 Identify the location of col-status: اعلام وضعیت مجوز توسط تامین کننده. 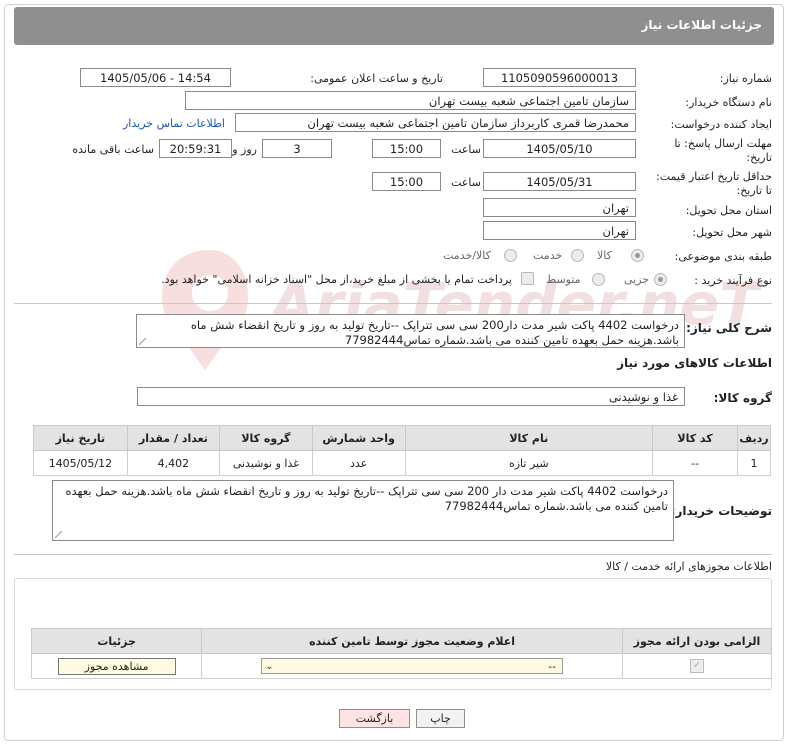
(412, 641).